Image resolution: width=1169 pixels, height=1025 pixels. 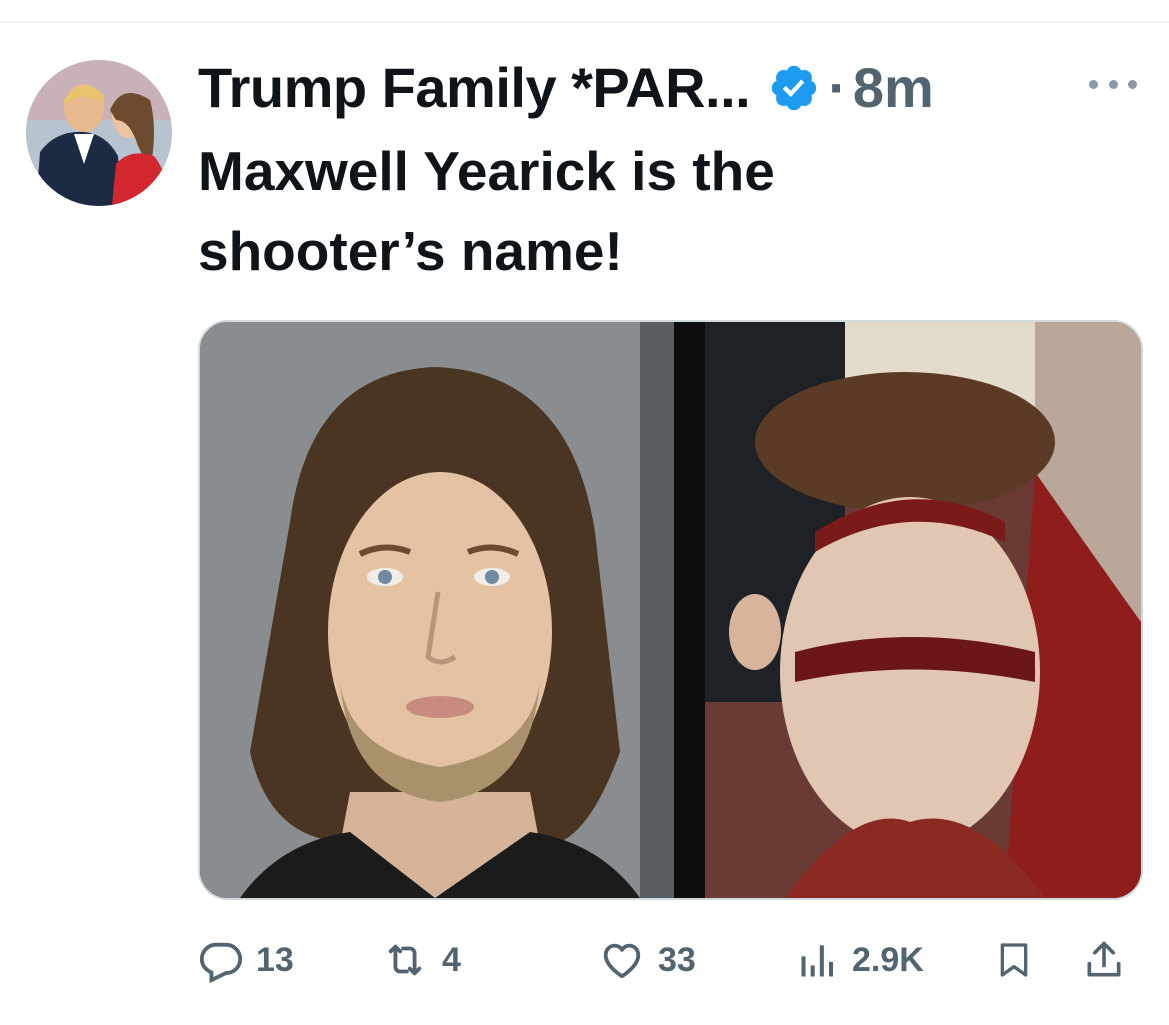 I want to click on views-button: 2.9K, so click(x=860, y=960).